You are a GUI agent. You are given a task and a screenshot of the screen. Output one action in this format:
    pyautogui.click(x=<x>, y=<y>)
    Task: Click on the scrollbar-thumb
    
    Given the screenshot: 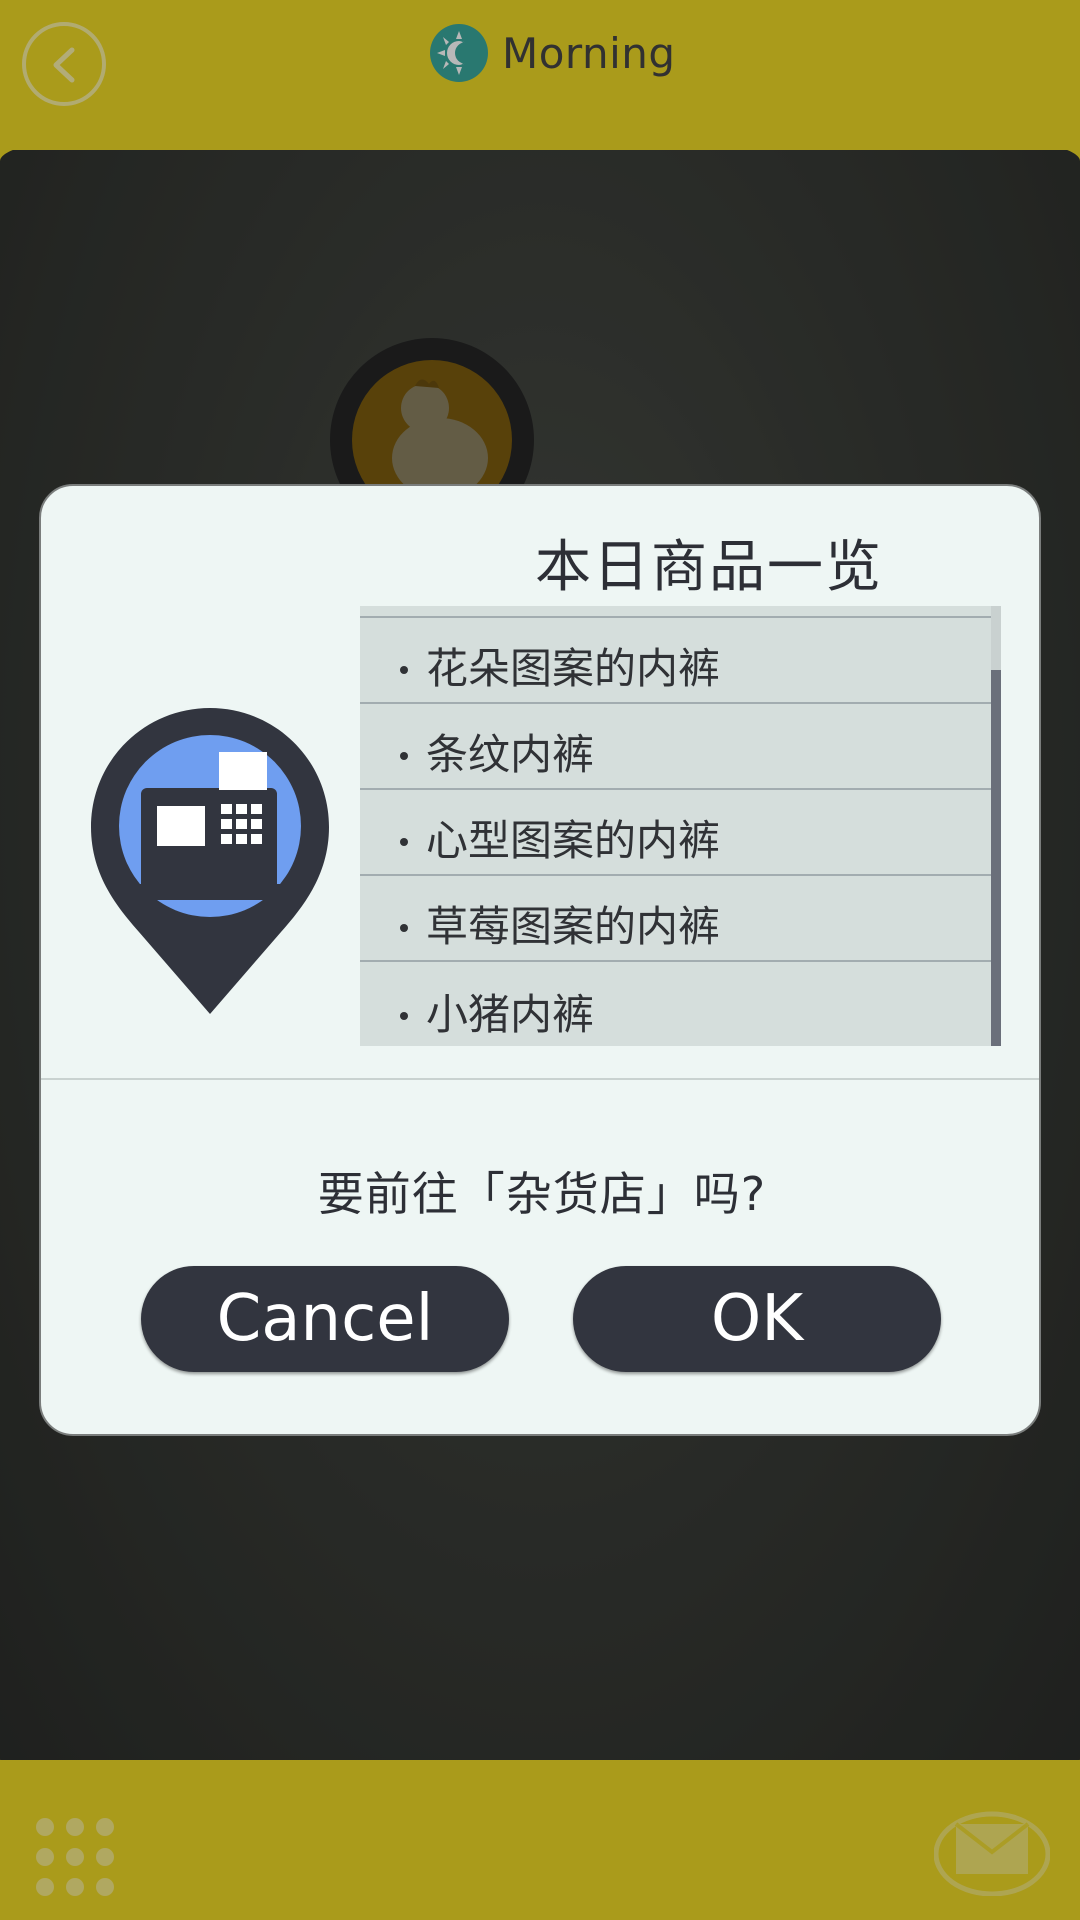 What is the action you would take?
    pyautogui.click(x=996, y=858)
    